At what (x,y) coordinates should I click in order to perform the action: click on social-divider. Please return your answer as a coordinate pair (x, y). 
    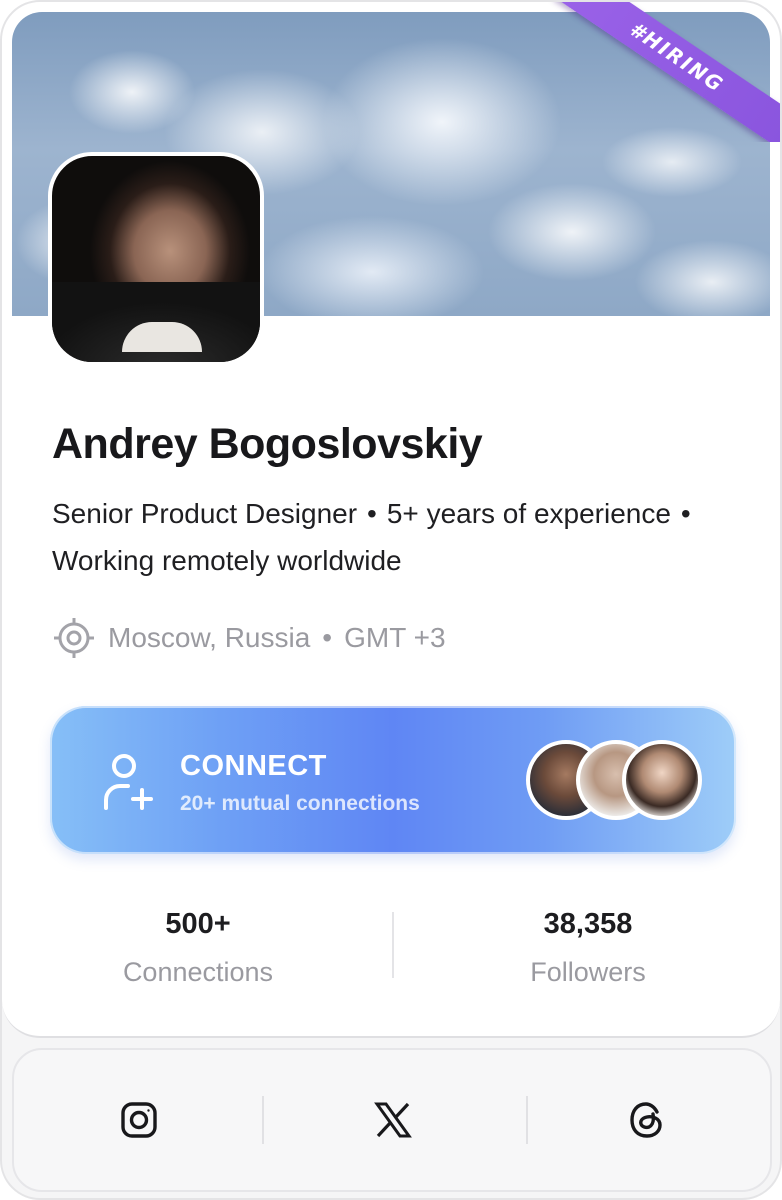
    Looking at the image, I should click on (263, 1120).